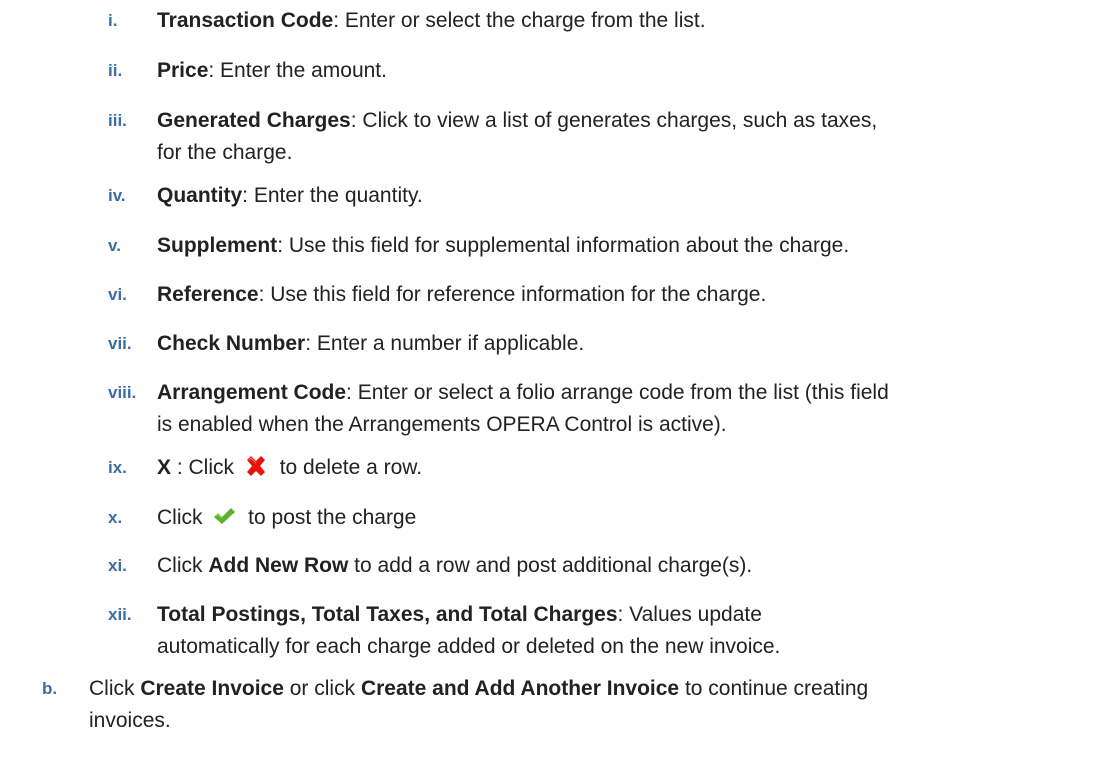 The height and width of the screenshot is (757, 1101). What do you see at coordinates (245, 20) in the screenshot?
I see `term-transaction-code: Transaction Code` at bounding box center [245, 20].